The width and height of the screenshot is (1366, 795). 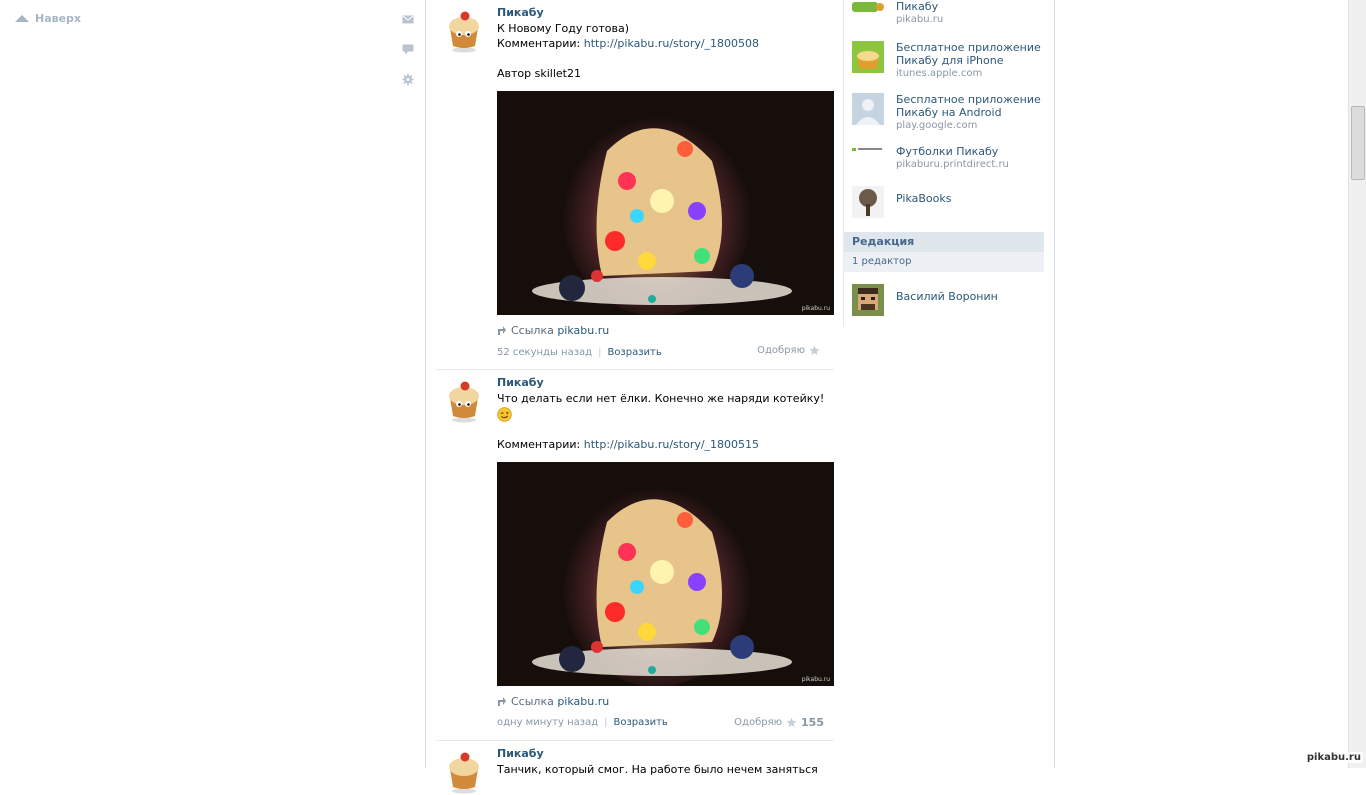 What do you see at coordinates (868, 109) in the screenshot?
I see `default-avatar` at bounding box center [868, 109].